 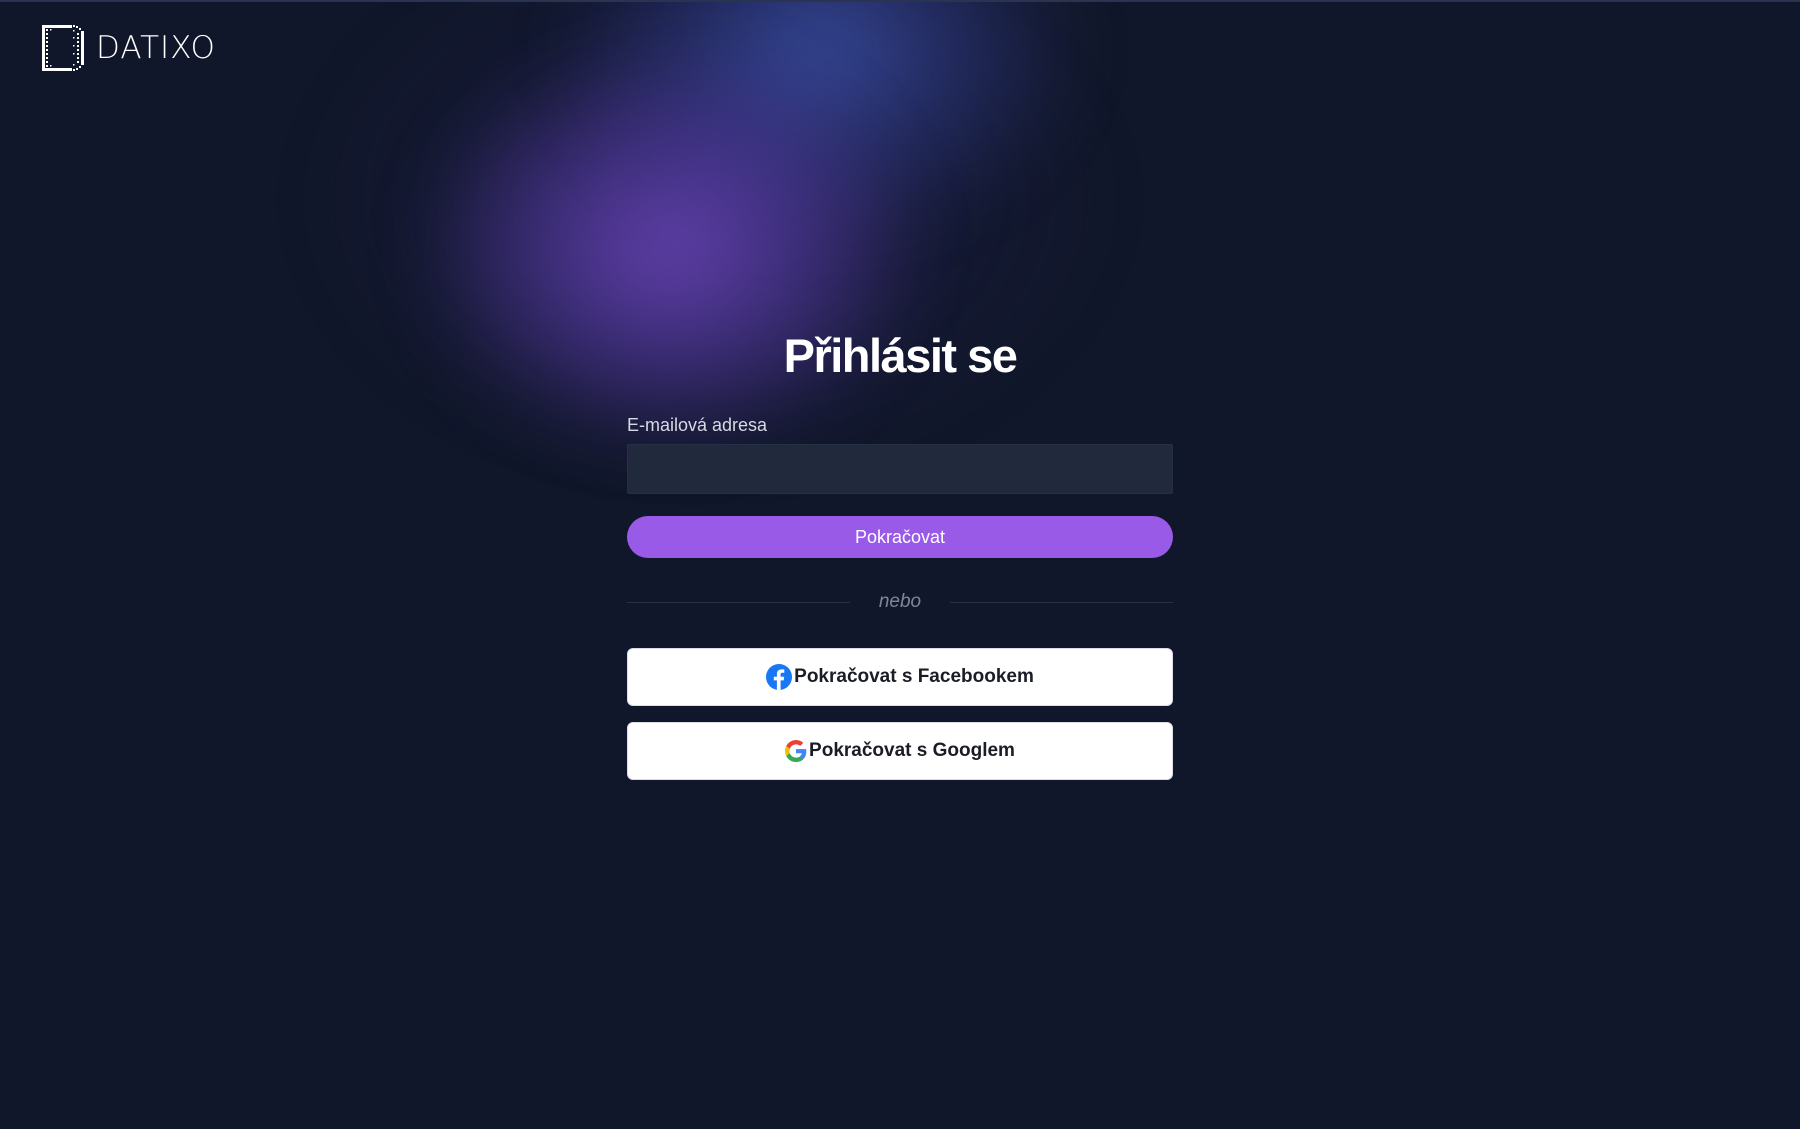 I want to click on email-field, so click(x=900, y=469).